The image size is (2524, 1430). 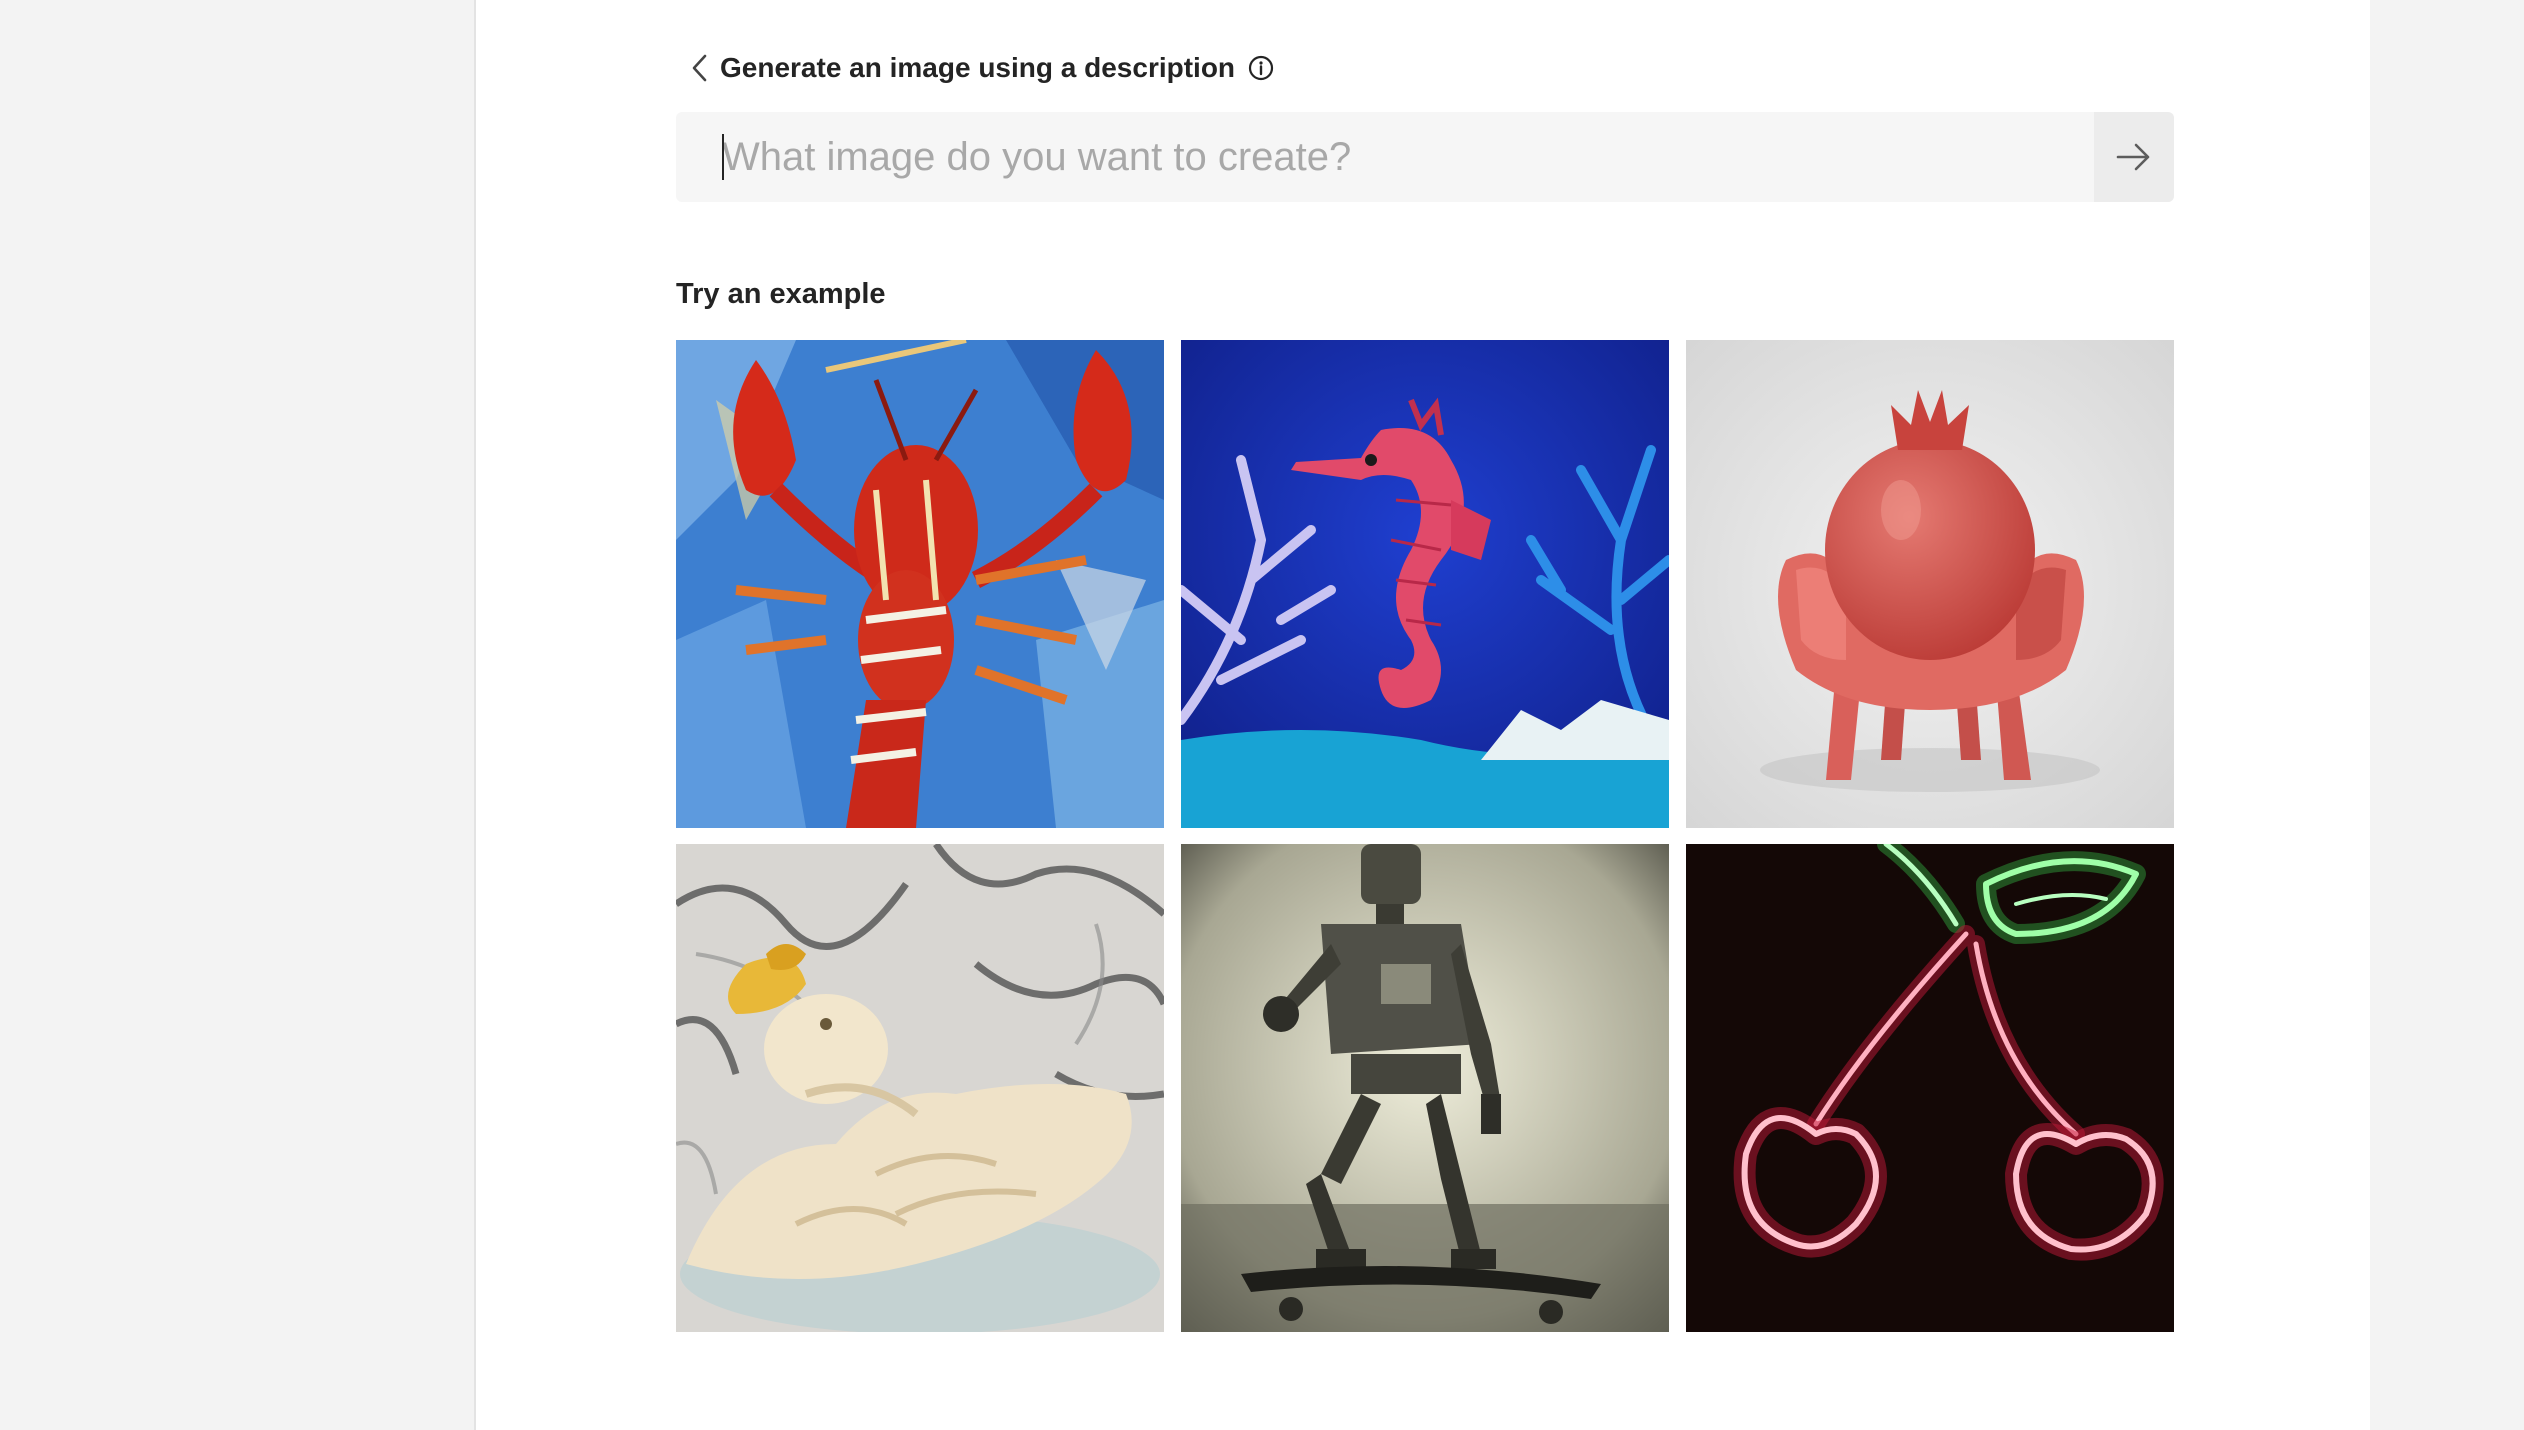 I want to click on info-icon, so click(x=1261, y=68).